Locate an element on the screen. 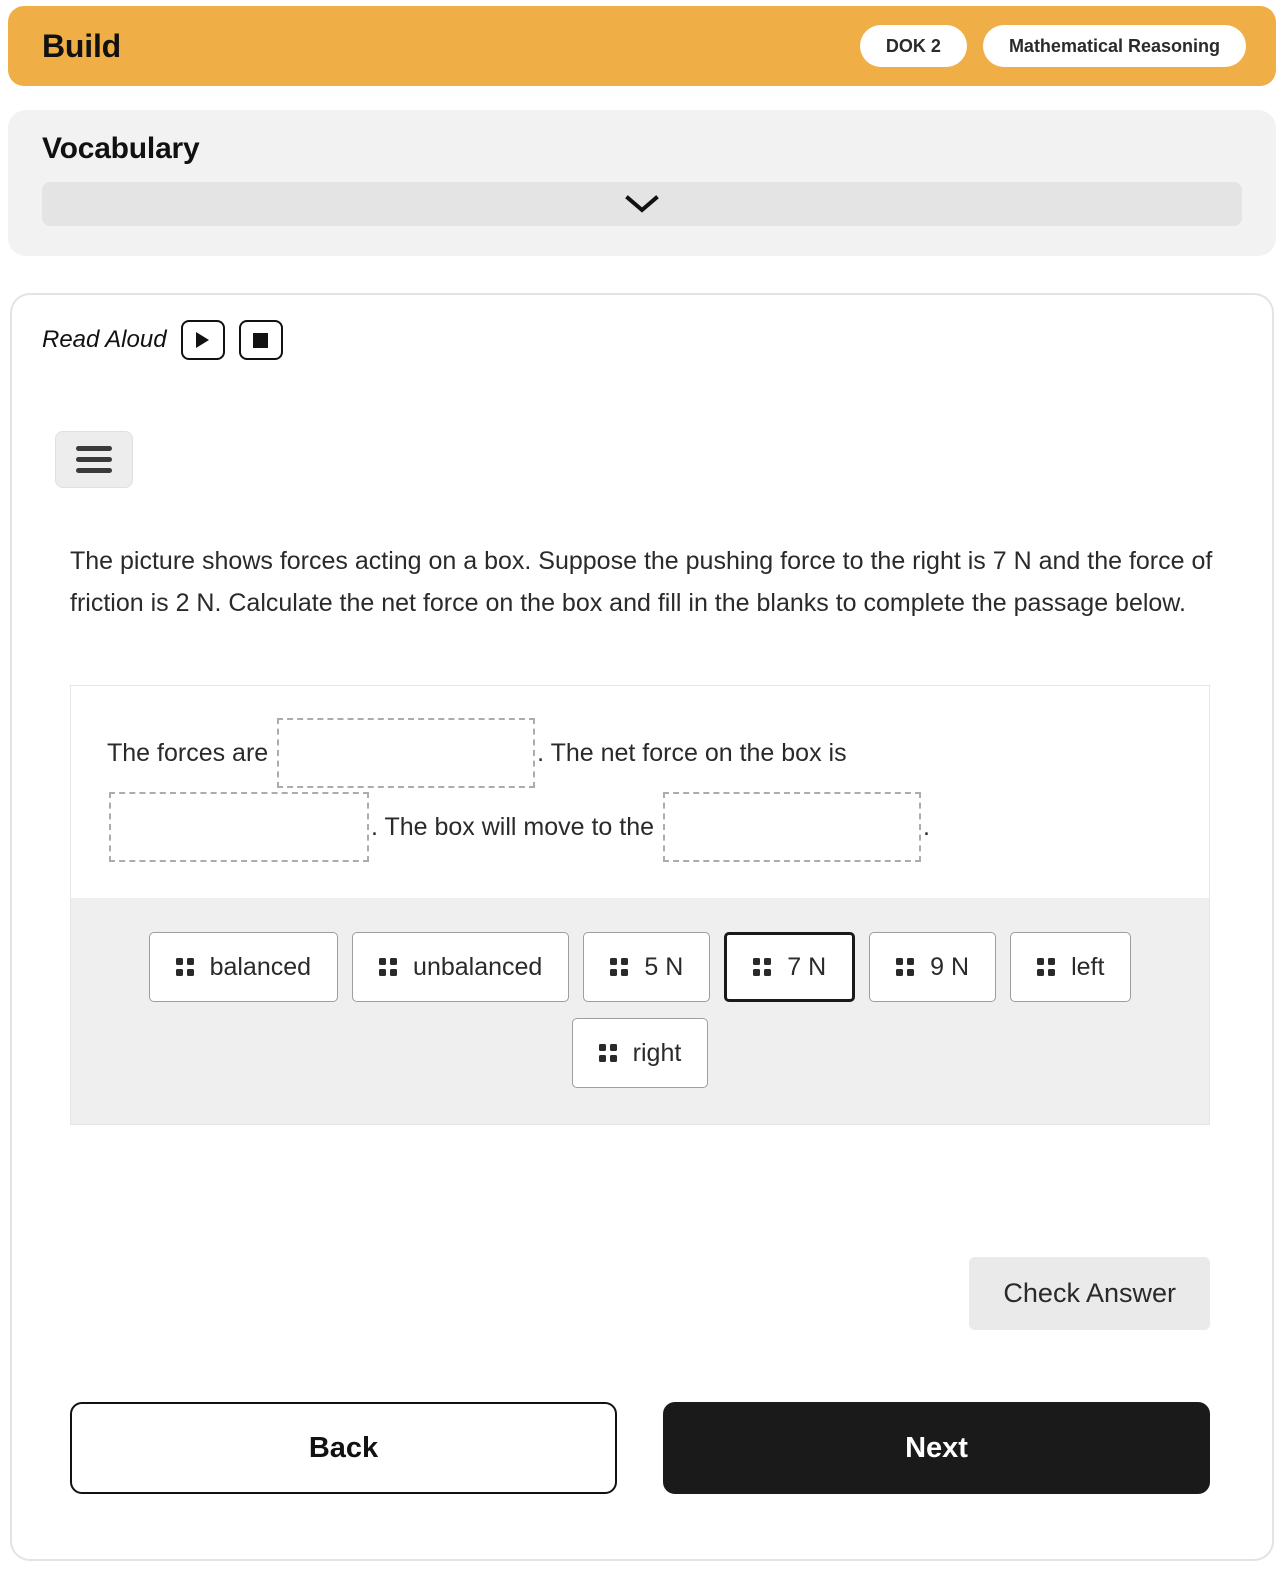 The width and height of the screenshot is (1284, 1585). chip-row-2: right is located at coordinates (640, 1053).